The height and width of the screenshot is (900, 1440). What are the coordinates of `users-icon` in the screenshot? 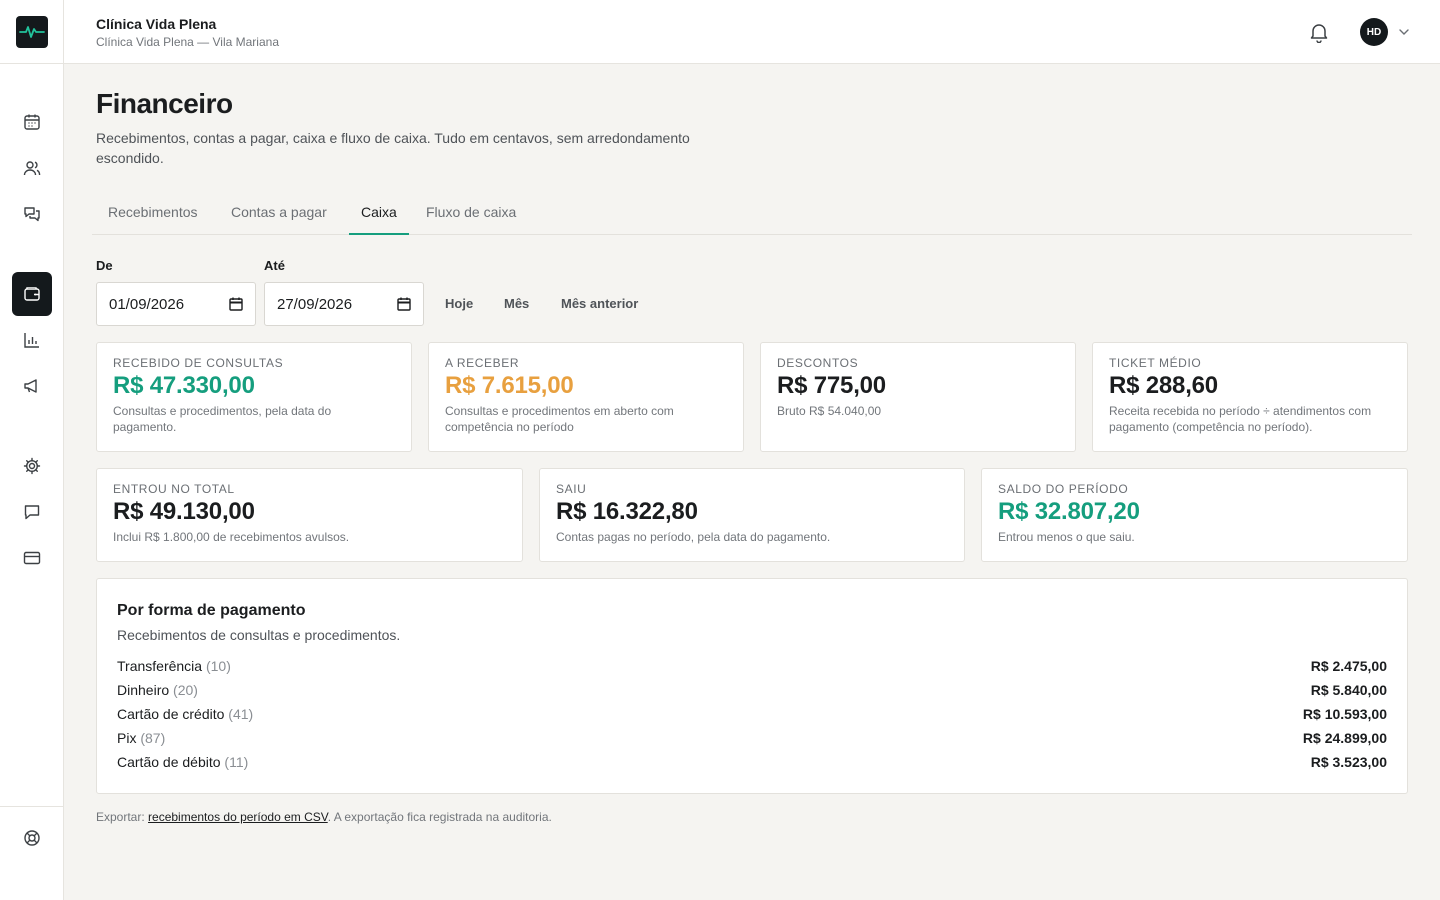 It's located at (32, 168).